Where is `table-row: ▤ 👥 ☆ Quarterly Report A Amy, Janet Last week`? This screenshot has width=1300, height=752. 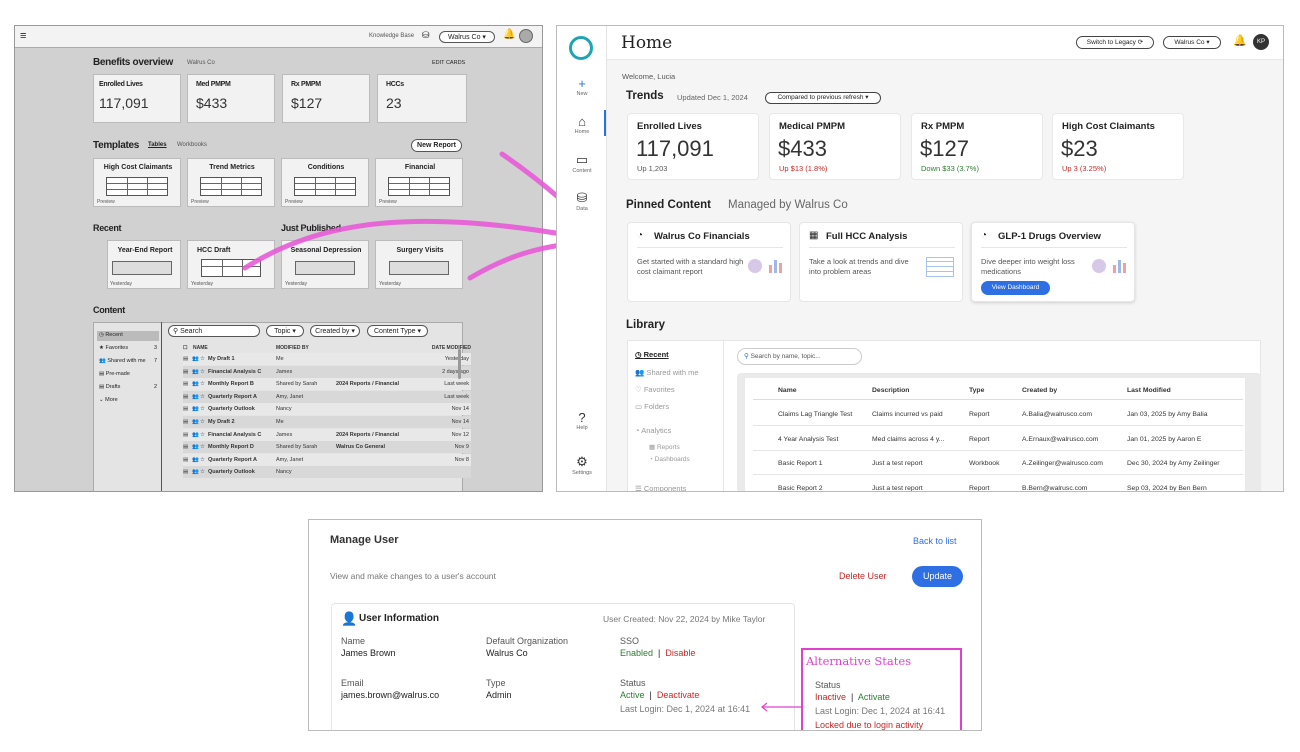
table-row: ▤ 👥 ☆ Quarterly Report A Amy, Janet Last week is located at coordinates (327, 396).